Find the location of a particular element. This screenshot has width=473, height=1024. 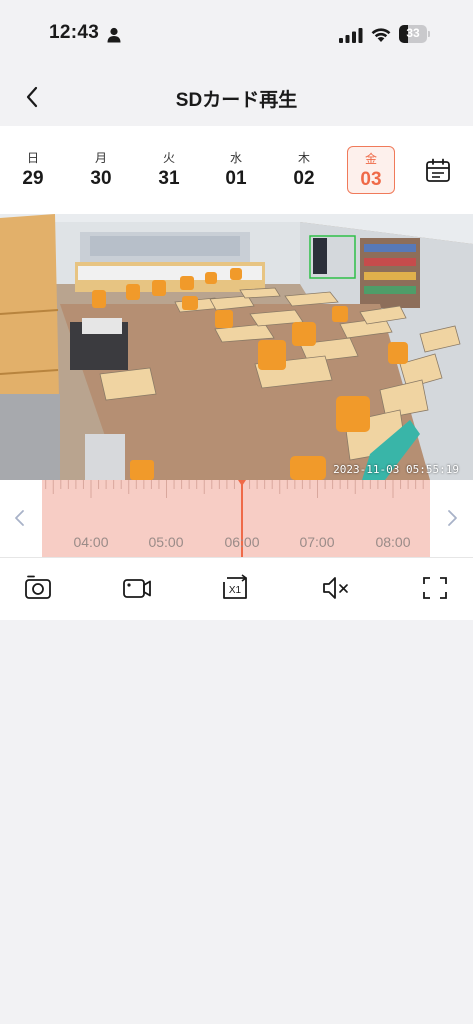

day-number: 01 is located at coordinates (236, 178).